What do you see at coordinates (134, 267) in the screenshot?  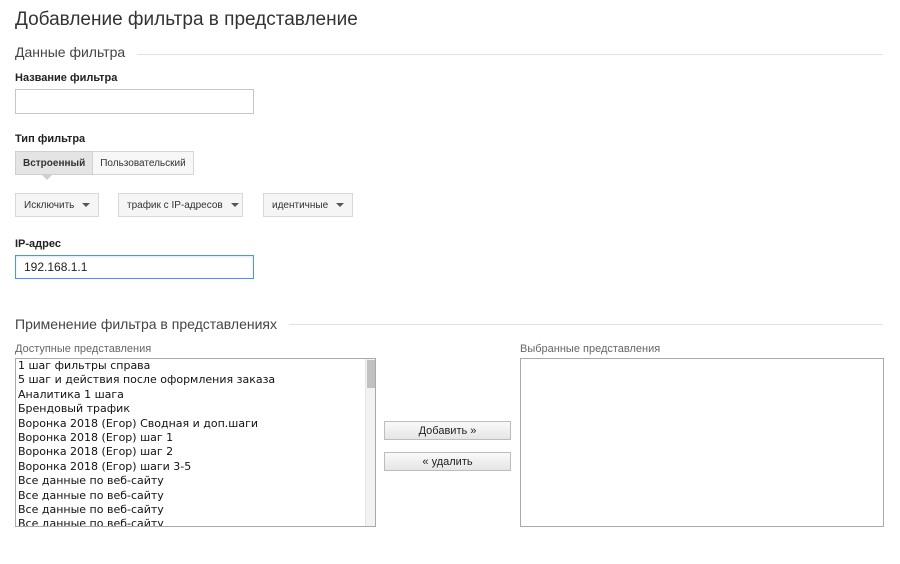 I see `ip-address-input` at bounding box center [134, 267].